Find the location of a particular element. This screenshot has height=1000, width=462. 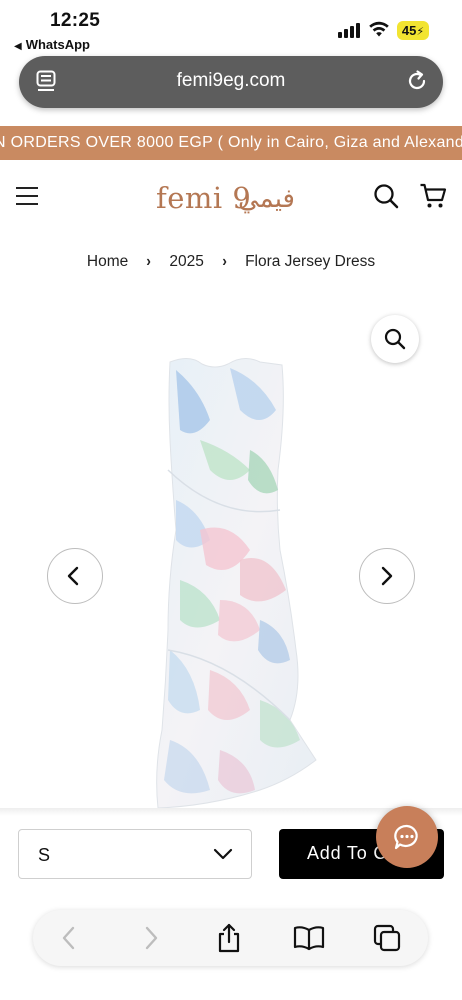

chevron-down-icon is located at coordinates (223, 854).